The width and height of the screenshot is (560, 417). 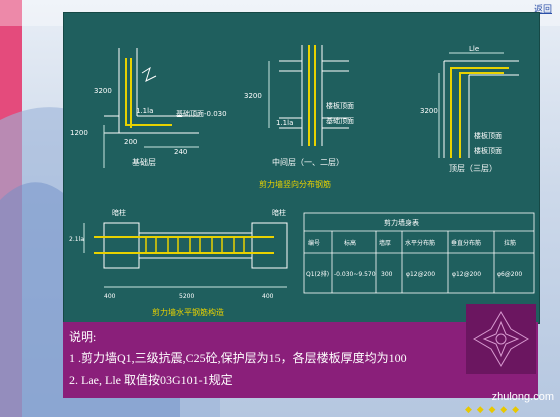 I want to click on foundation-caption: 基础层, so click(x=144, y=162).